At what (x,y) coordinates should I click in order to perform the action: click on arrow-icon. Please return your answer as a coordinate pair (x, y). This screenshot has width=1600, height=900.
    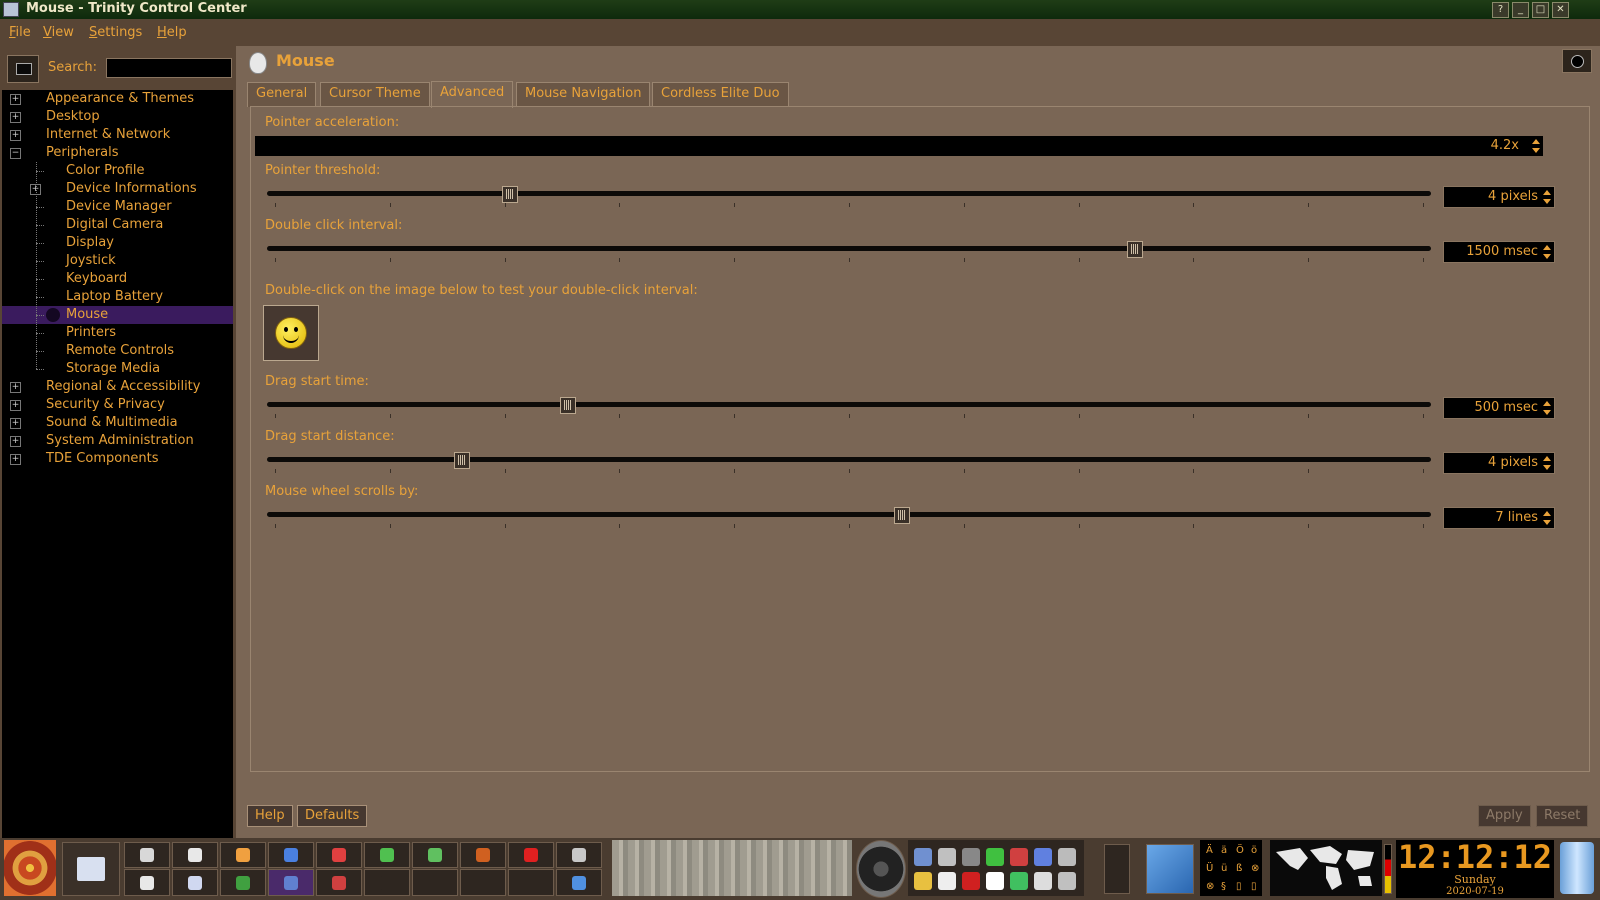
    Looking at the image, I should click on (995, 857).